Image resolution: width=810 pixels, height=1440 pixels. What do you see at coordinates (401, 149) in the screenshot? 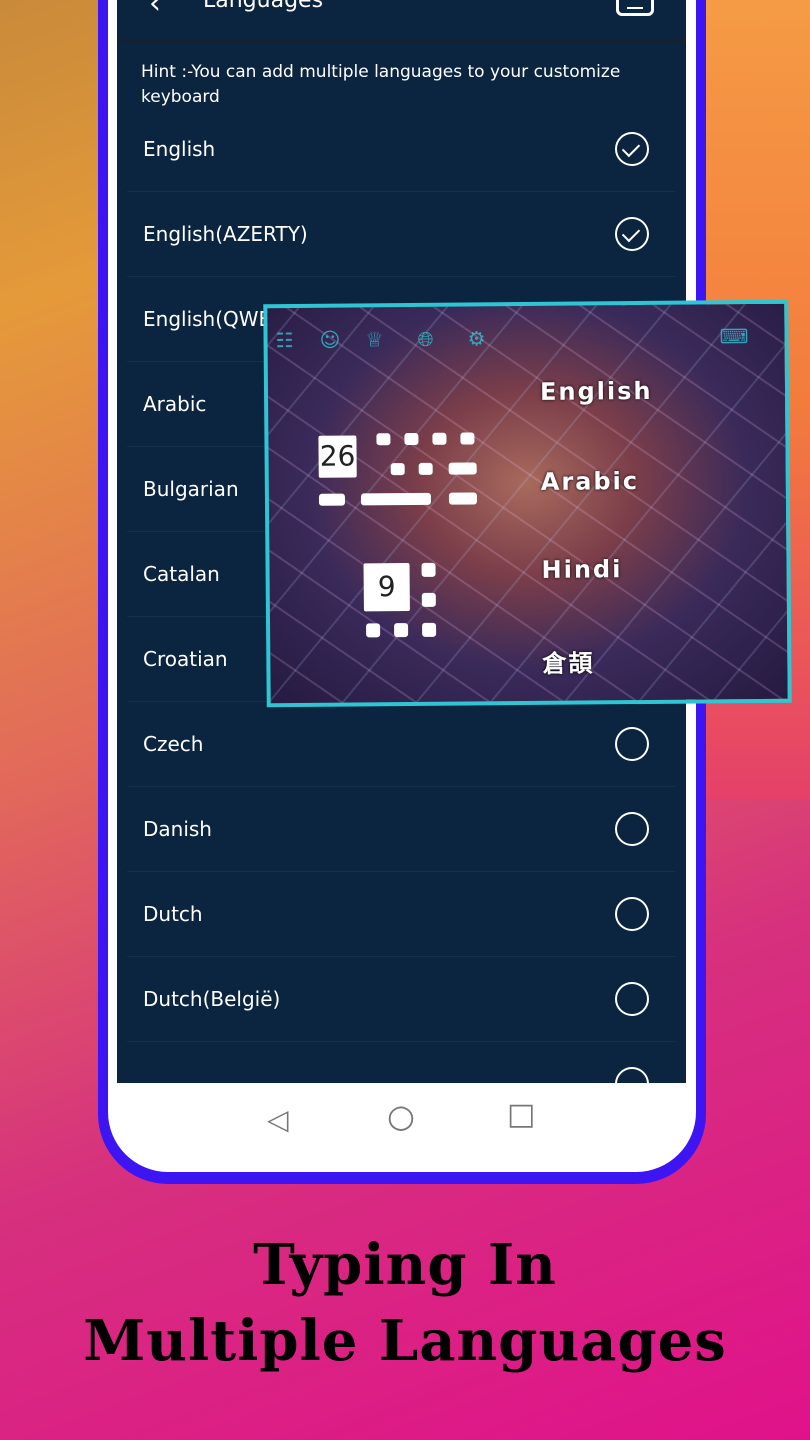
I see `language-row: English` at bounding box center [401, 149].